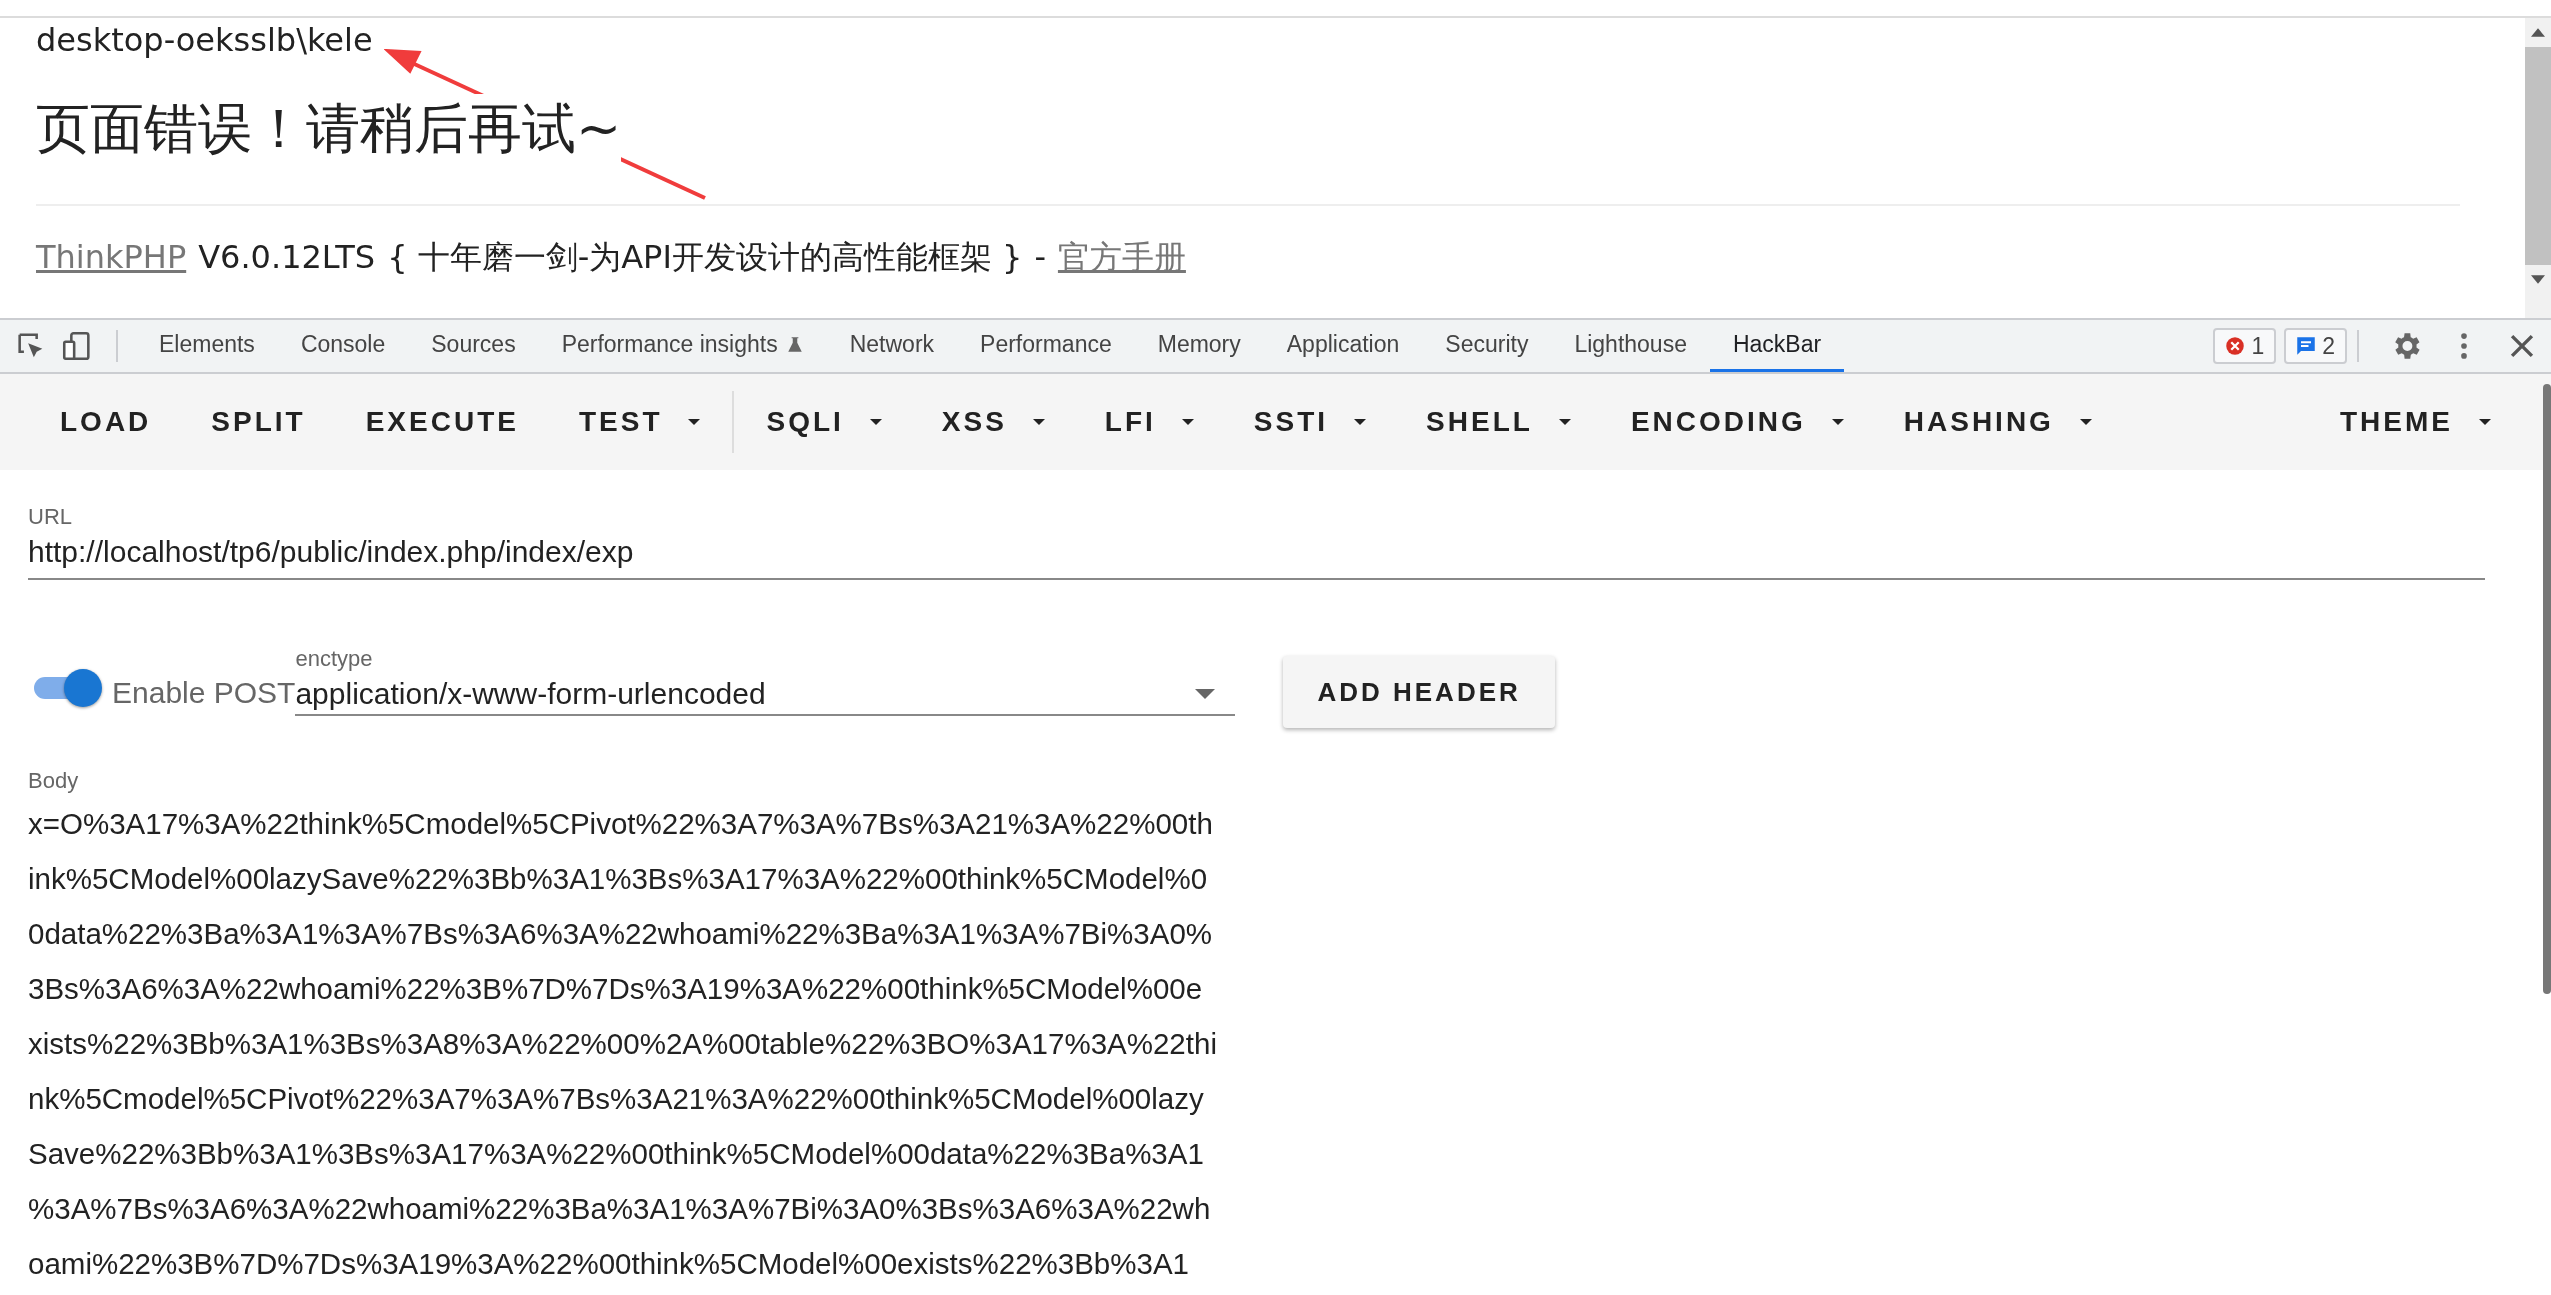  What do you see at coordinates (993, 422) in the screenshot?
I see `toolbar-button: XSS` at bounding box center [993, 422].